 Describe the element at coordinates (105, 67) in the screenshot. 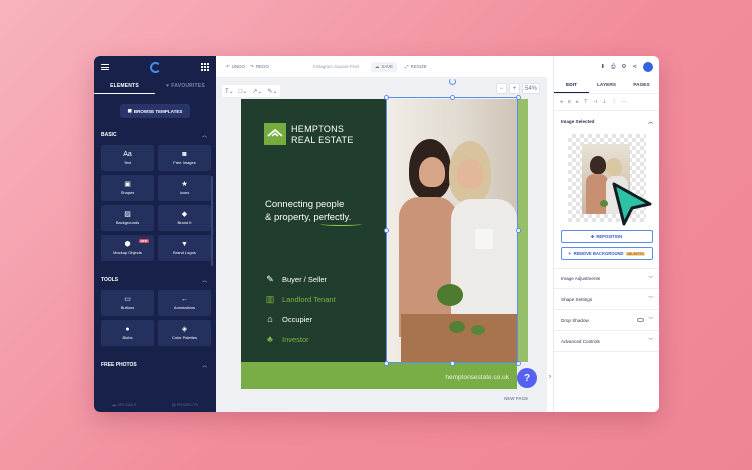

I see `menu-icon` at that location.